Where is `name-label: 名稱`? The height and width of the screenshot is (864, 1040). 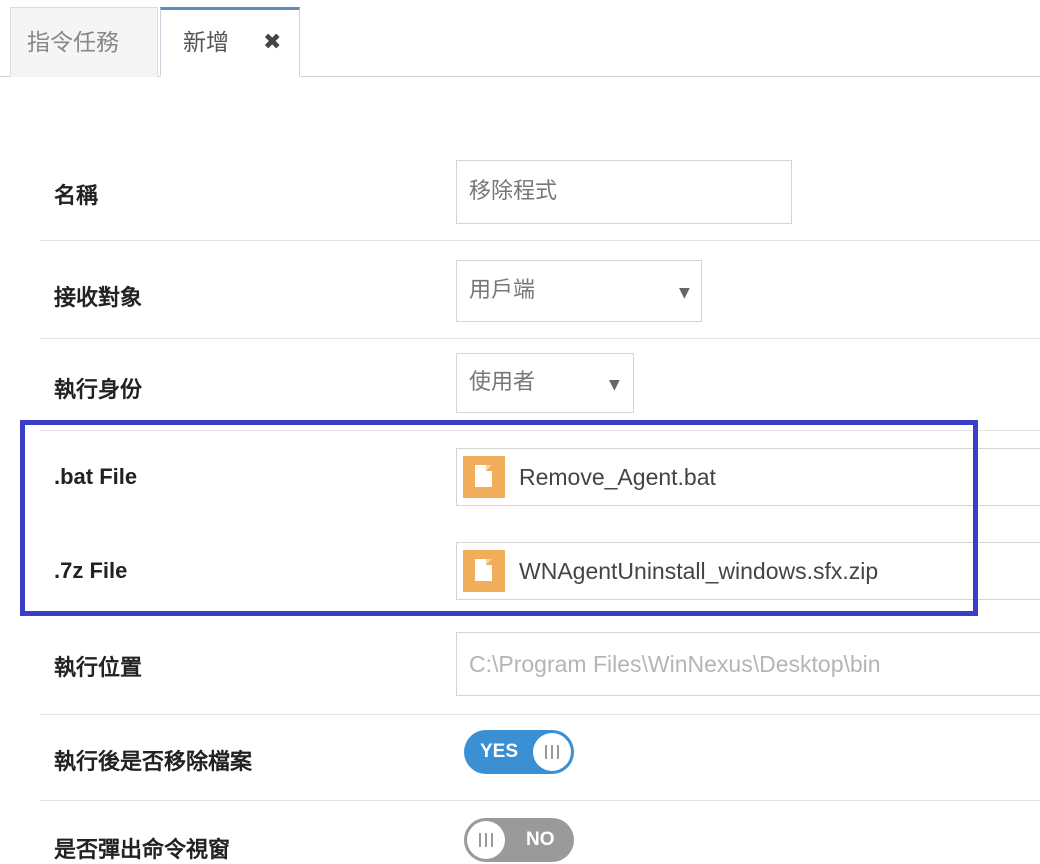
name-label: 名稱 is located at coordinates (76, 196).